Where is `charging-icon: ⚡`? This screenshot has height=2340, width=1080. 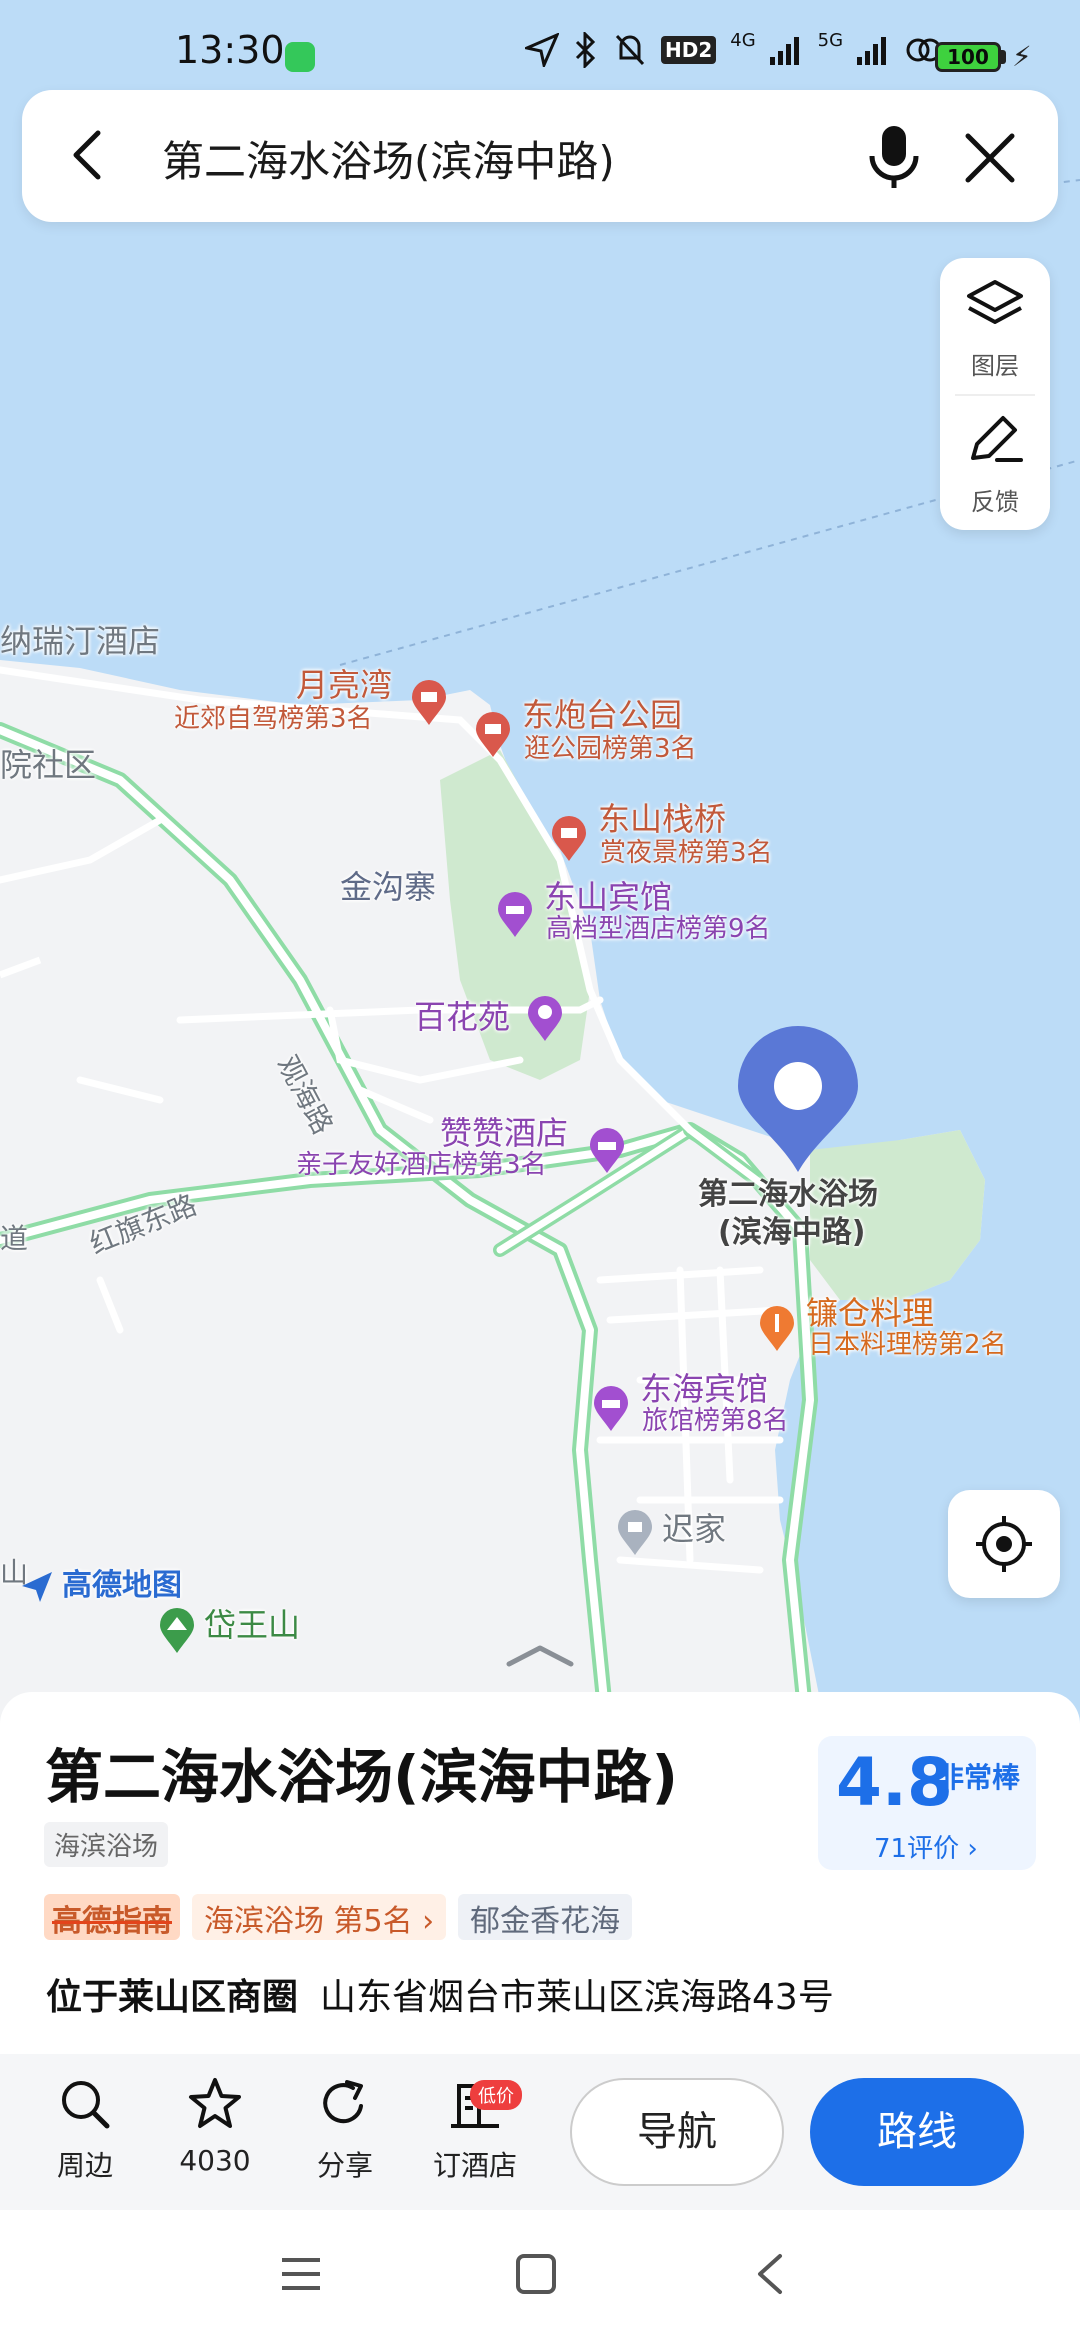
charging-icon: ⚡ is located at coordinates (1022, 56).